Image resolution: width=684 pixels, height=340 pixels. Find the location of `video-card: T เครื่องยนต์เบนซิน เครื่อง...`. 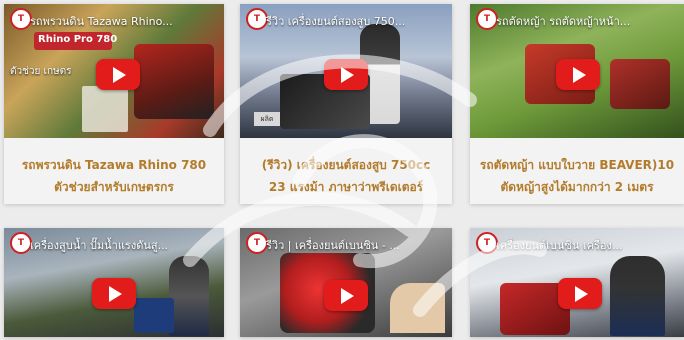

video-card: T เครื่องยนต์เบนซิน เครื่อง... is located at coordinates (577, 282).